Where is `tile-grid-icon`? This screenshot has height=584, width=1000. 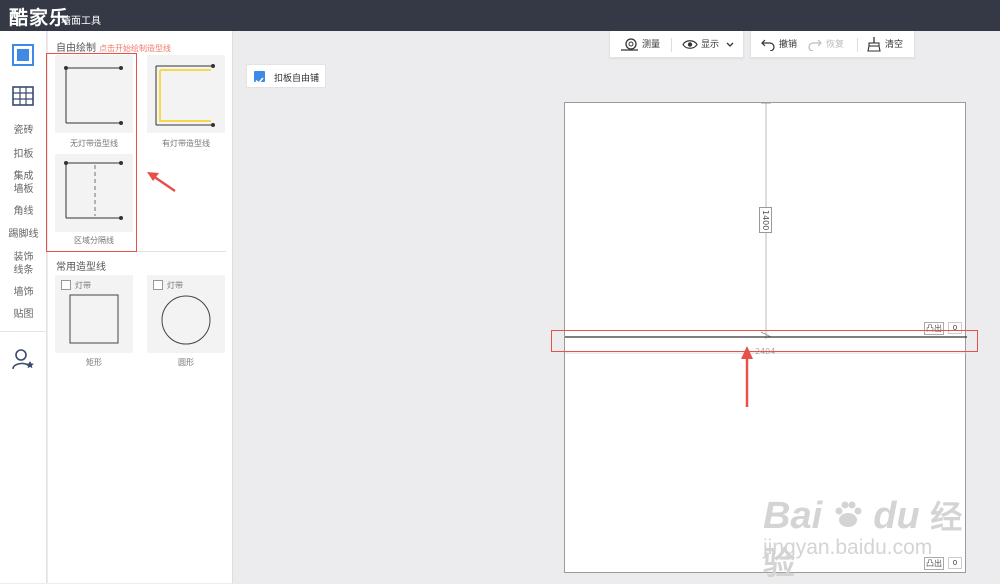
tile-grid-icon is located at coordinates (23, 96).